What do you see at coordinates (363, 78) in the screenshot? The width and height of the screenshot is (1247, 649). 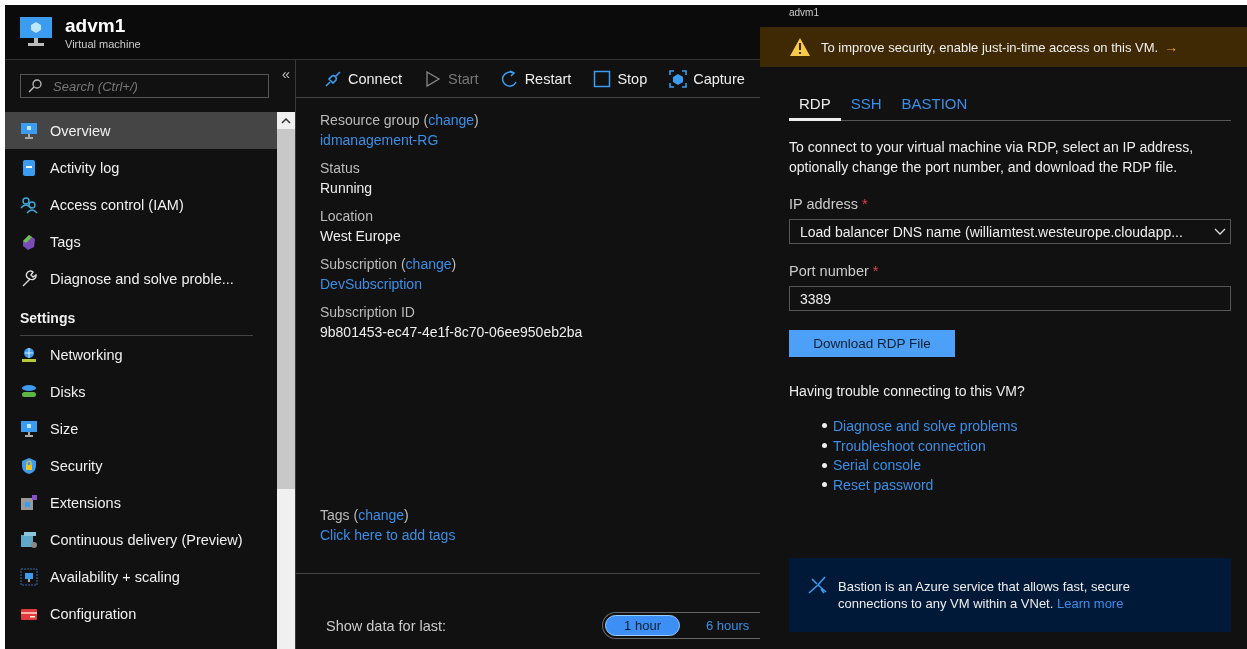 I see `toolbar-button: Connect` at bounding box center [363, 78].